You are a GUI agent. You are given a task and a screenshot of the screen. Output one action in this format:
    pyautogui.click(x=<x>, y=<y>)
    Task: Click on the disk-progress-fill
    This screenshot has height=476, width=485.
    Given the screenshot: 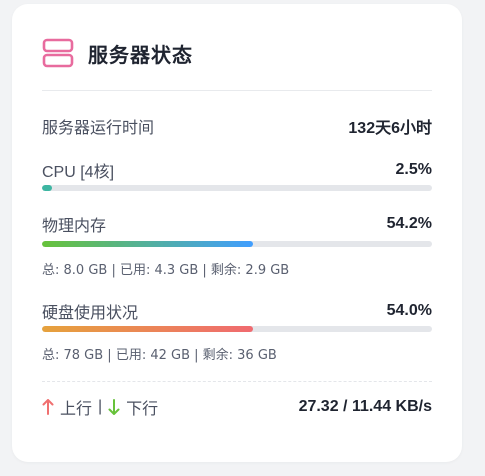 What is the action you would take?
    pyautogui.click(x=147, y=329)
    